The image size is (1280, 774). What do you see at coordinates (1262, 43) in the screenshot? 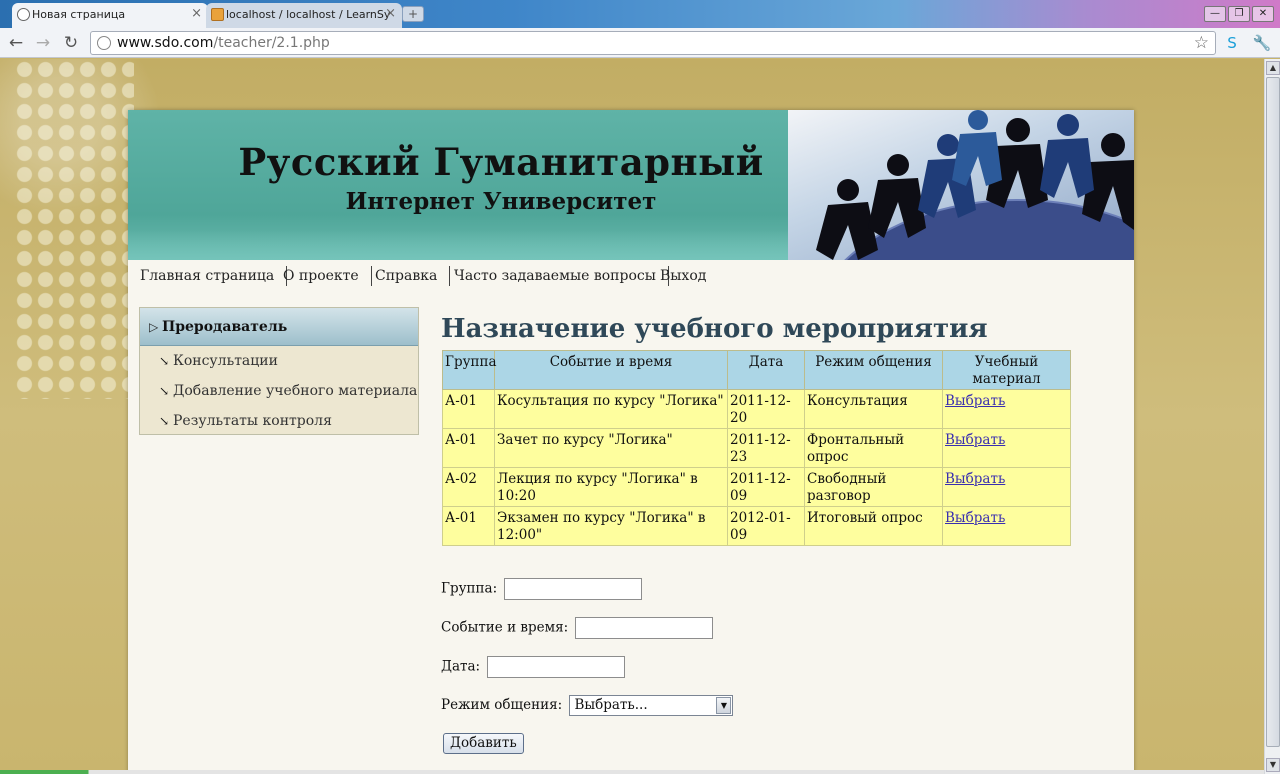
I see `wrench-icon: 🔧` at bounding box center [1262, 43].